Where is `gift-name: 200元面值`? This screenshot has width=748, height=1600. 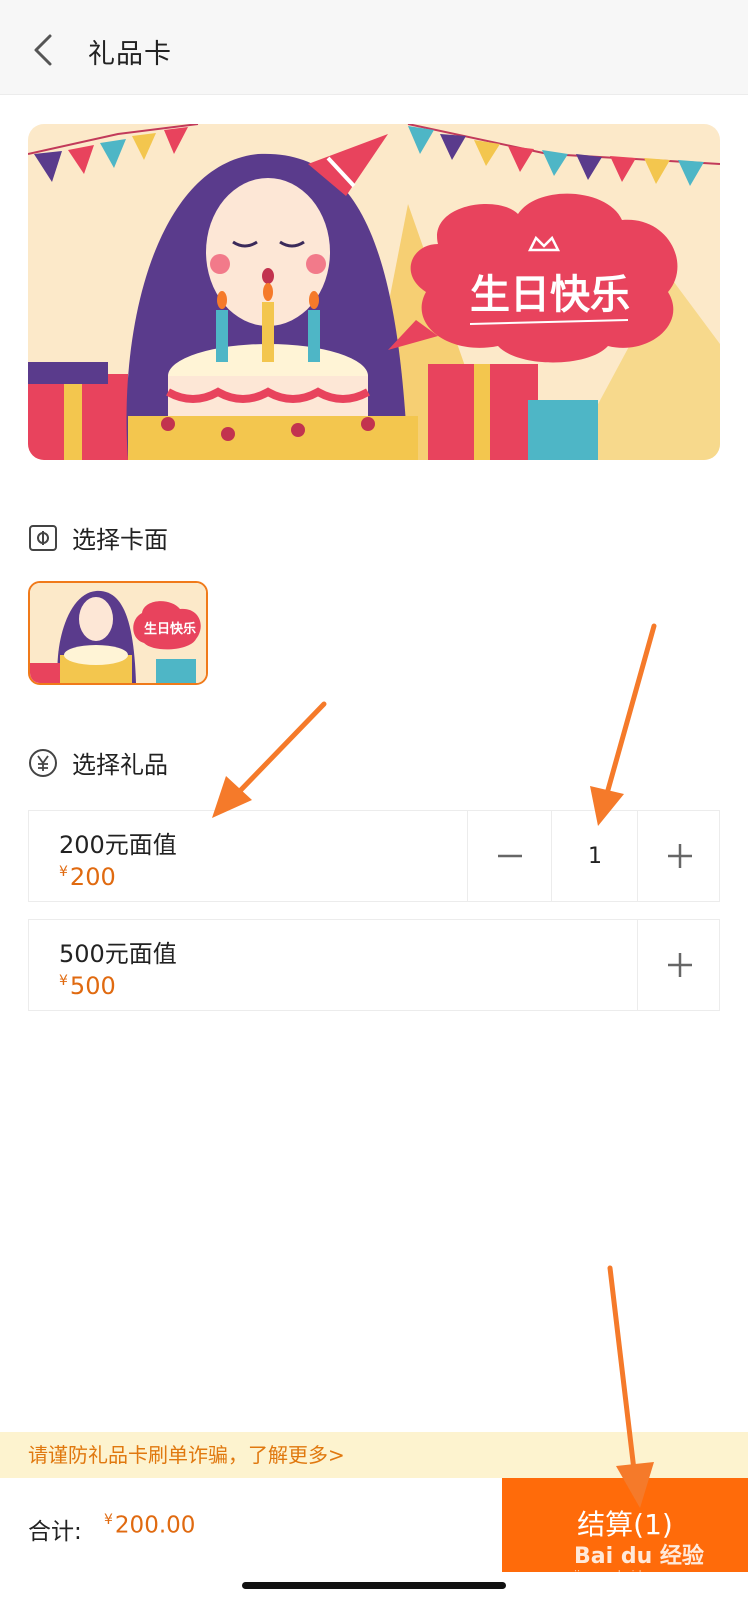 gift-name: 200元面值 is located at coordinates (118, 845).